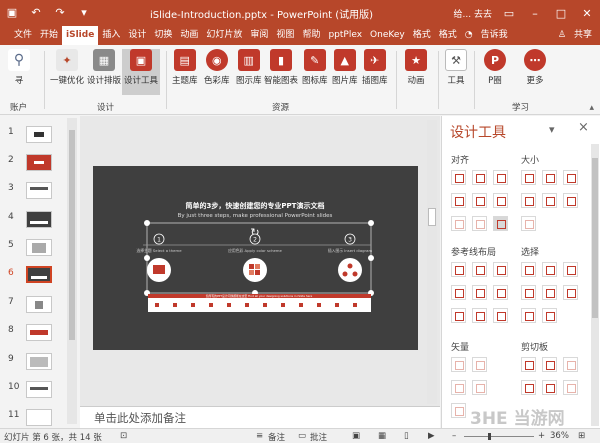 The image size is (600, 443). Describe the element at coordinates (422, 35) in the screenshot. I see `tab-format: 格式` at that location.